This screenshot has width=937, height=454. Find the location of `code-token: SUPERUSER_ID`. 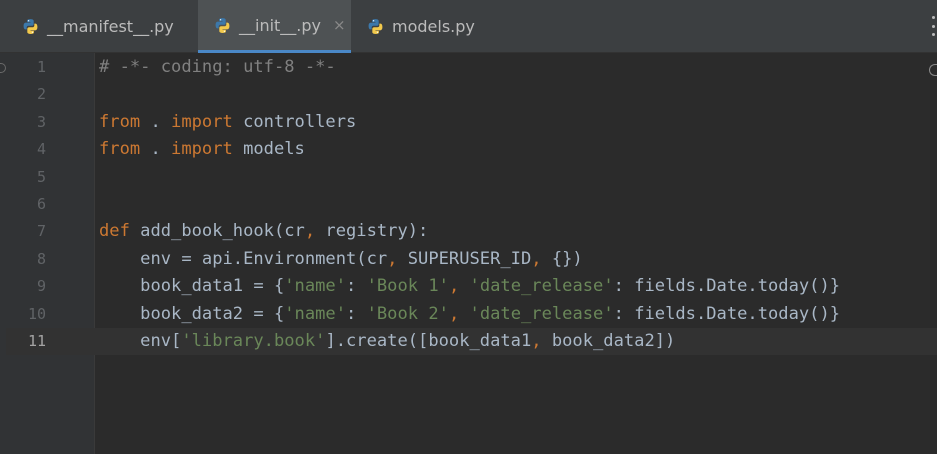

code-token: SUPERUSER_ID is located at coordinates (464, 258).